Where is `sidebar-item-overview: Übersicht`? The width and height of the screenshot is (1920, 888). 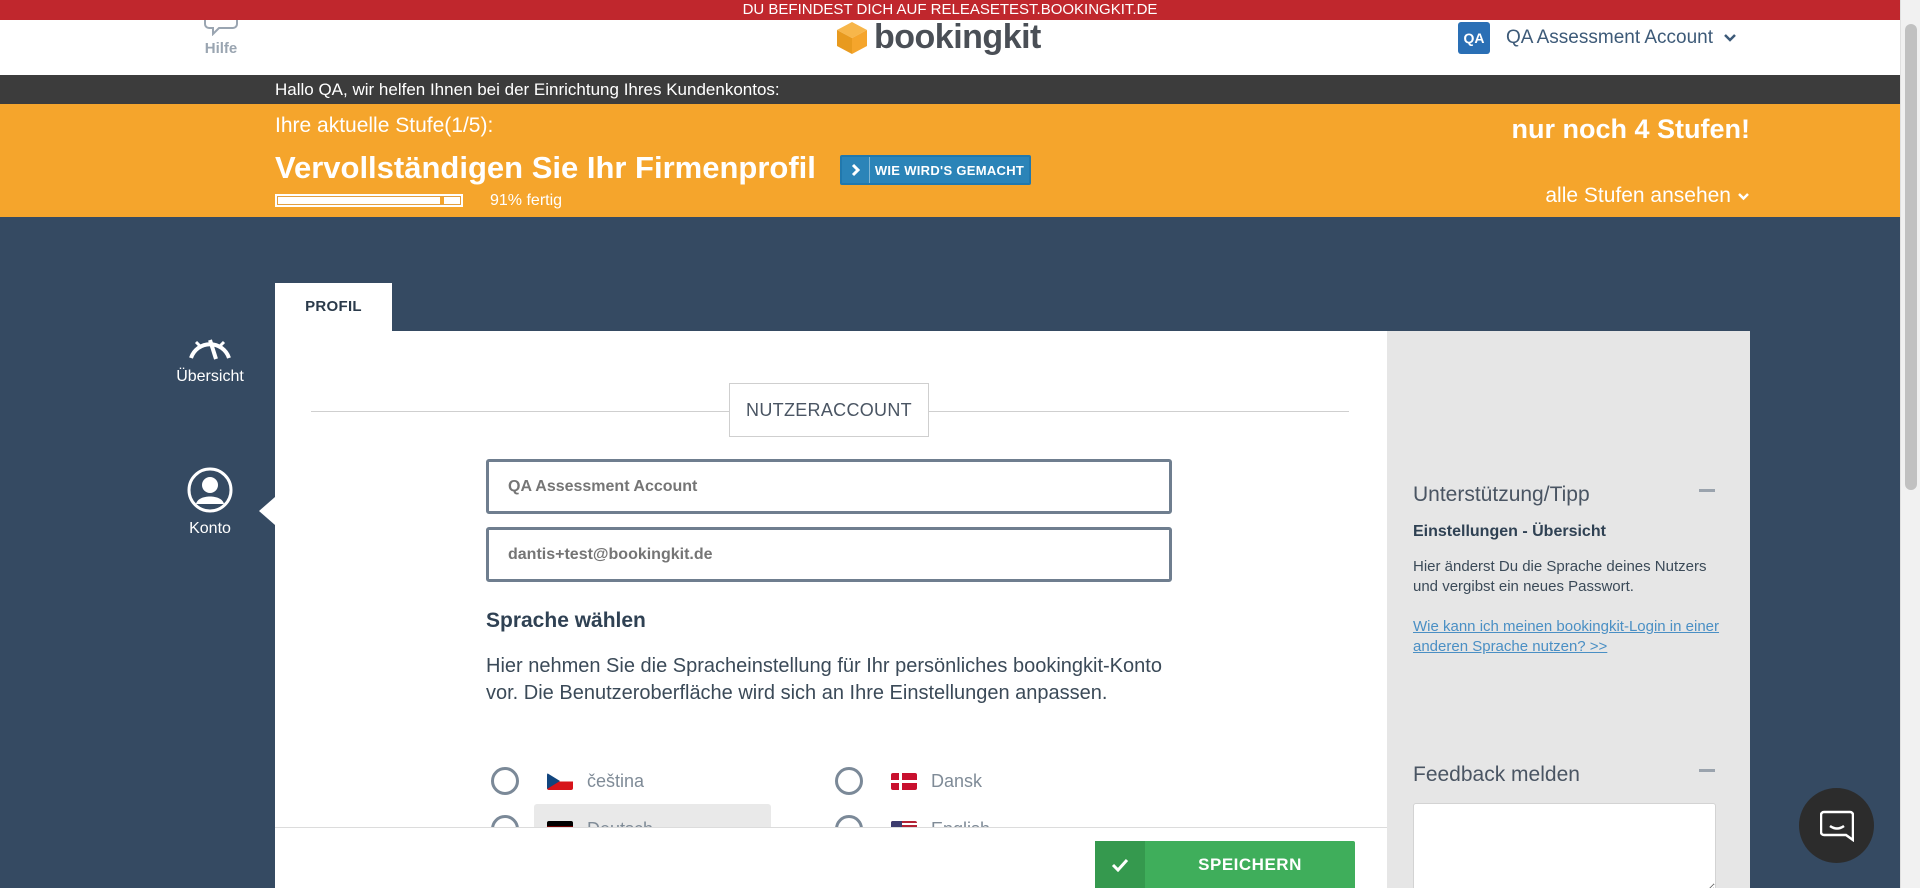
sidebar-item-overview: Übersicht is located at coordinates (210, 357).